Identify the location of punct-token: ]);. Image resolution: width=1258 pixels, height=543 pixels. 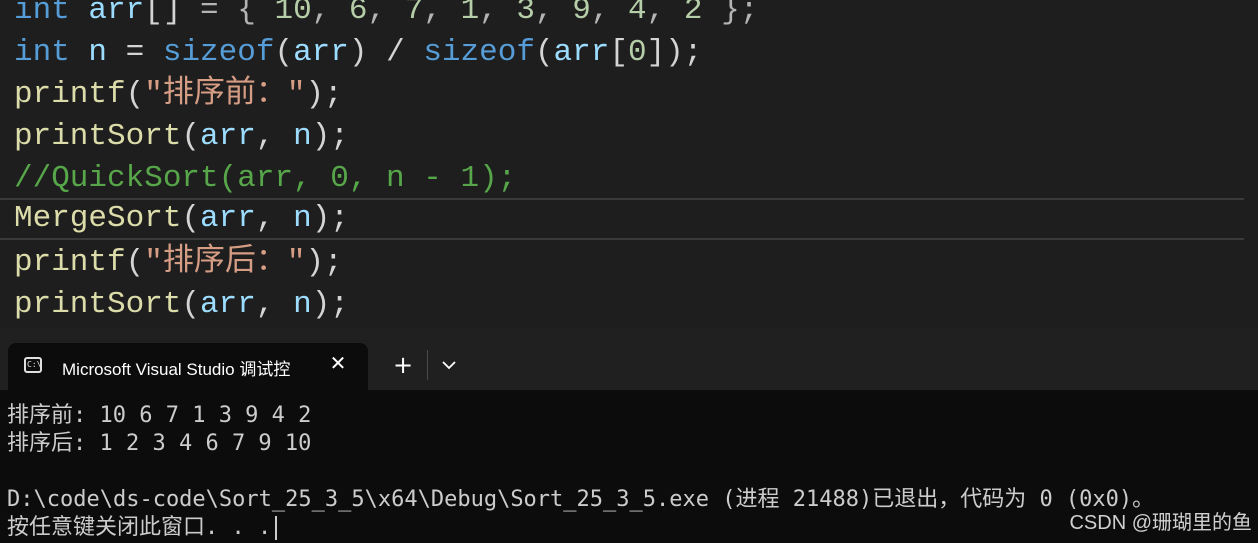
(674, 52).